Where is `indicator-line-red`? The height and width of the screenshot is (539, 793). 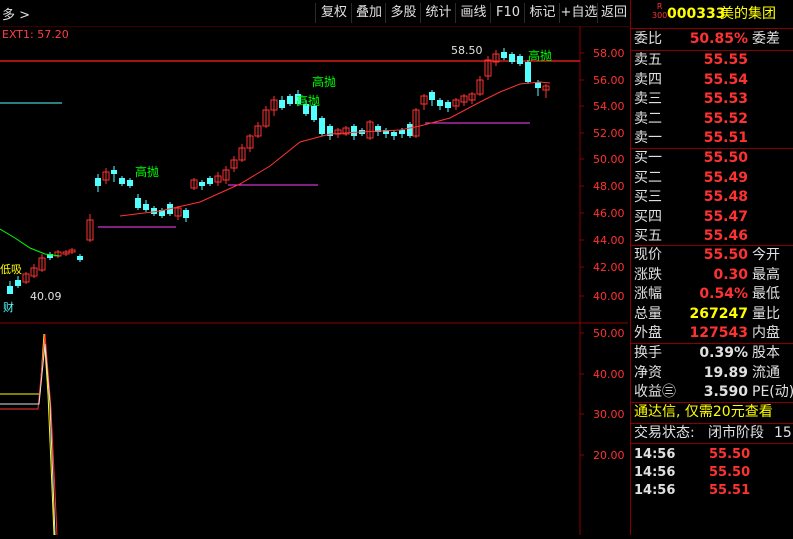 indicator-line-red is located at coordinates (29, 434).